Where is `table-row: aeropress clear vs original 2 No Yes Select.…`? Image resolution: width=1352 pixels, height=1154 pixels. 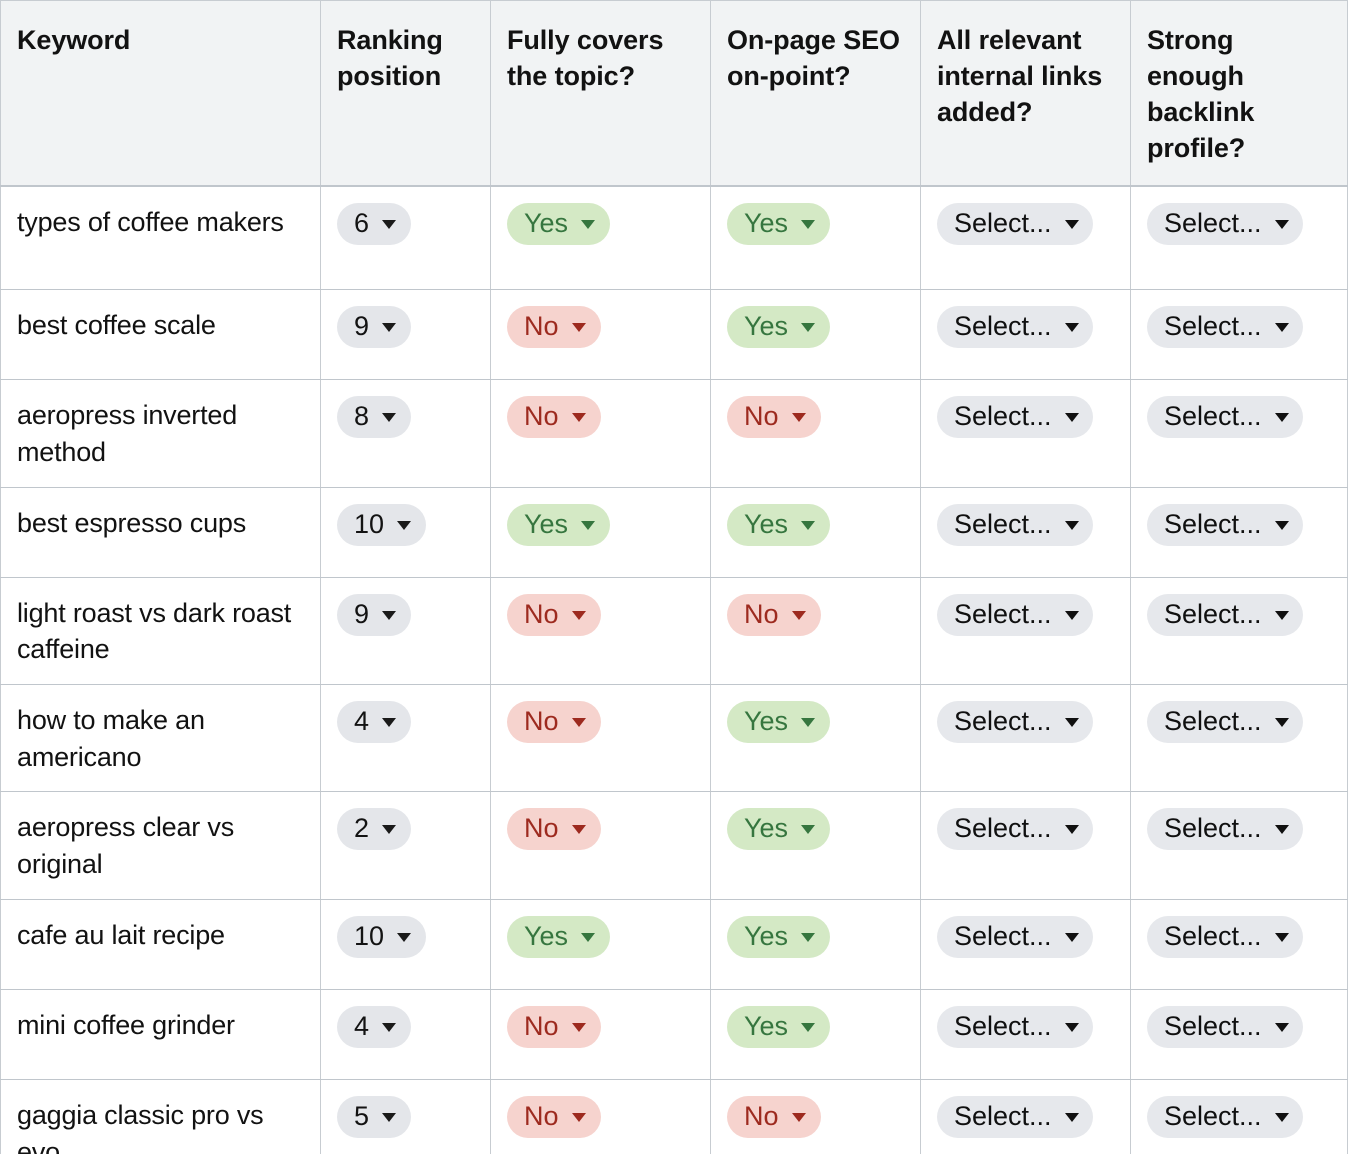 table-row: aeropress clear vs original 2 No Yes Select.… is located at coordinates (674, 845).